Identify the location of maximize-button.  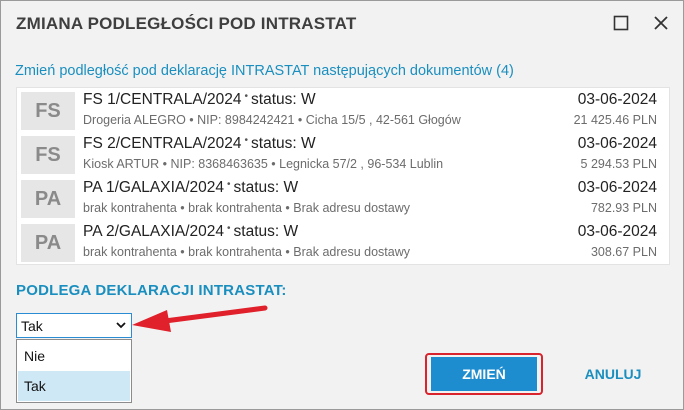
(621, 23).